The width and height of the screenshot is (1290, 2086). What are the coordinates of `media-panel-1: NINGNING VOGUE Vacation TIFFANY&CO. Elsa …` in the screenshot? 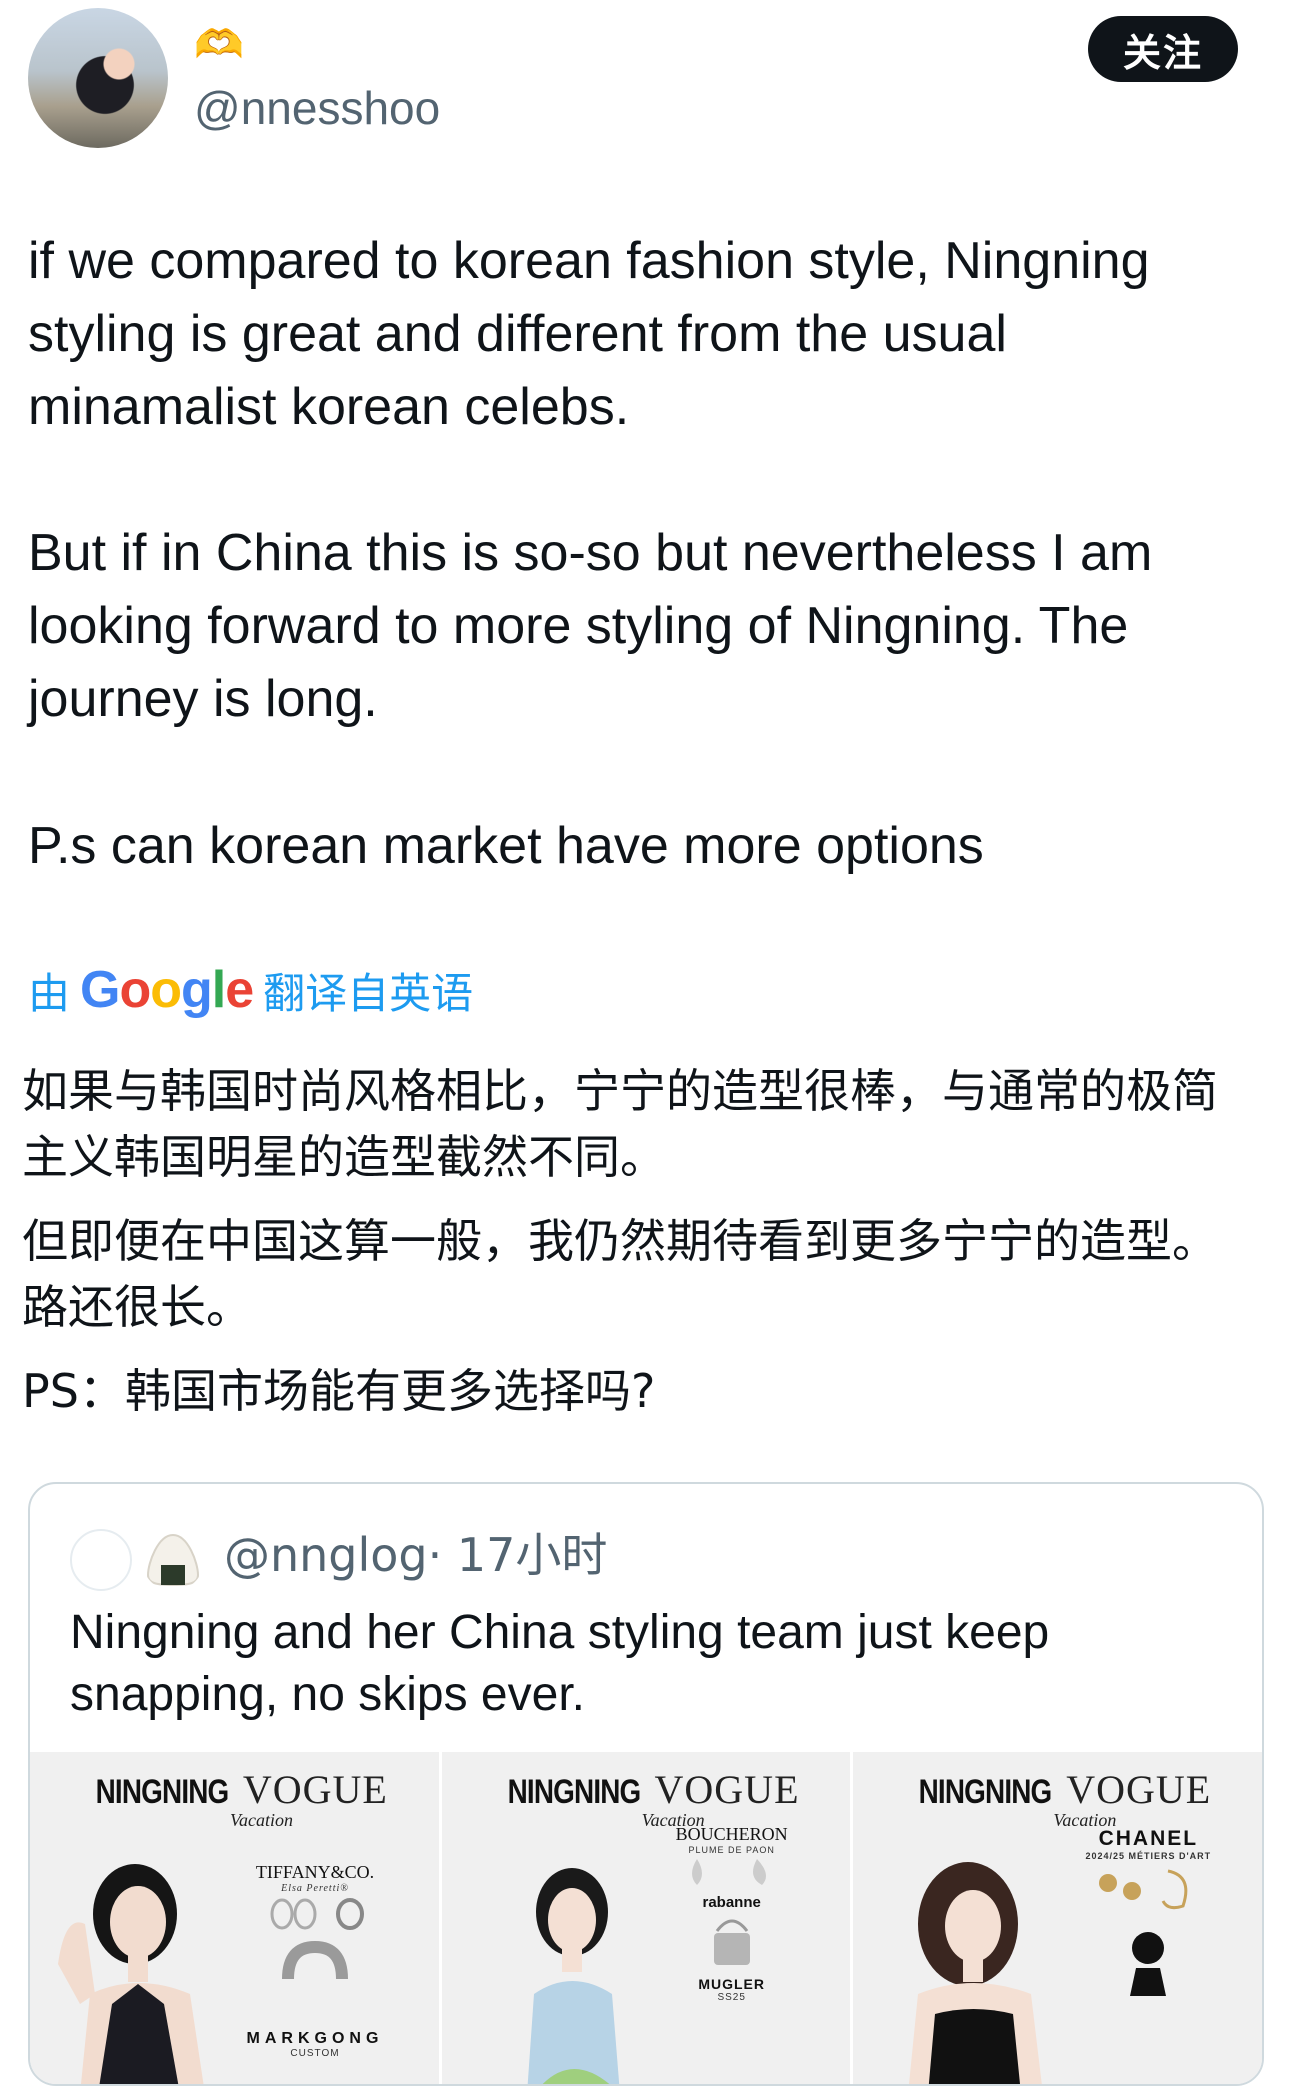 It's located at (236, 1918).